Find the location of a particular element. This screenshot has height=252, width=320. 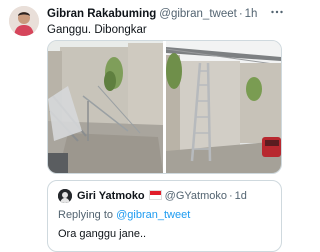

author-handle: @gibran_tweet is located at coordinates (198, 14).